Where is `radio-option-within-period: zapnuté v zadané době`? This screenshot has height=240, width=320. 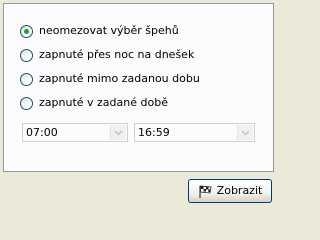
radio-option-within-period: zapnuté v zadané době is located at coordinates (94, 103).